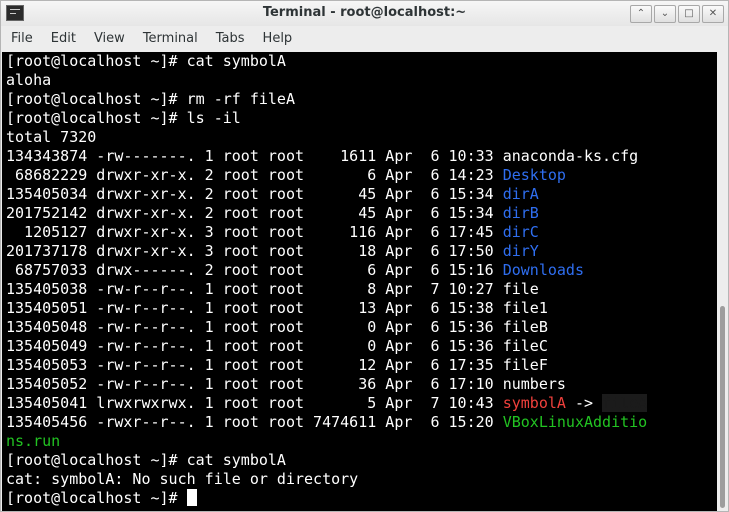 The width and height of the screenshot is (729, 512). I want to click on menu-view: View, so click(109, 39).